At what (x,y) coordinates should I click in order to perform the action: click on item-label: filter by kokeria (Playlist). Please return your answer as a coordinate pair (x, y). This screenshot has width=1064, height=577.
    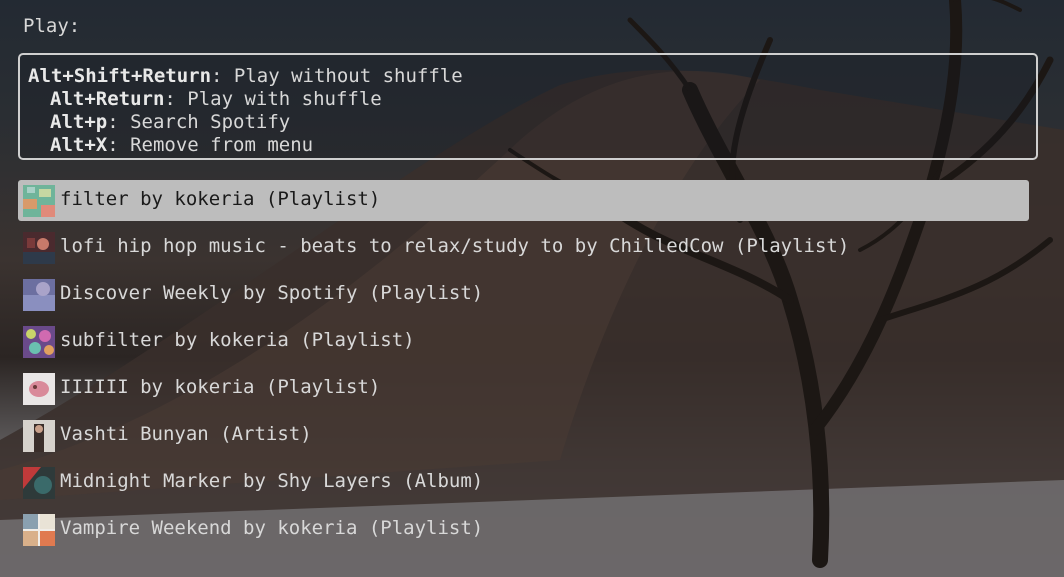
    Looking at the image, I should click on (220, 198).